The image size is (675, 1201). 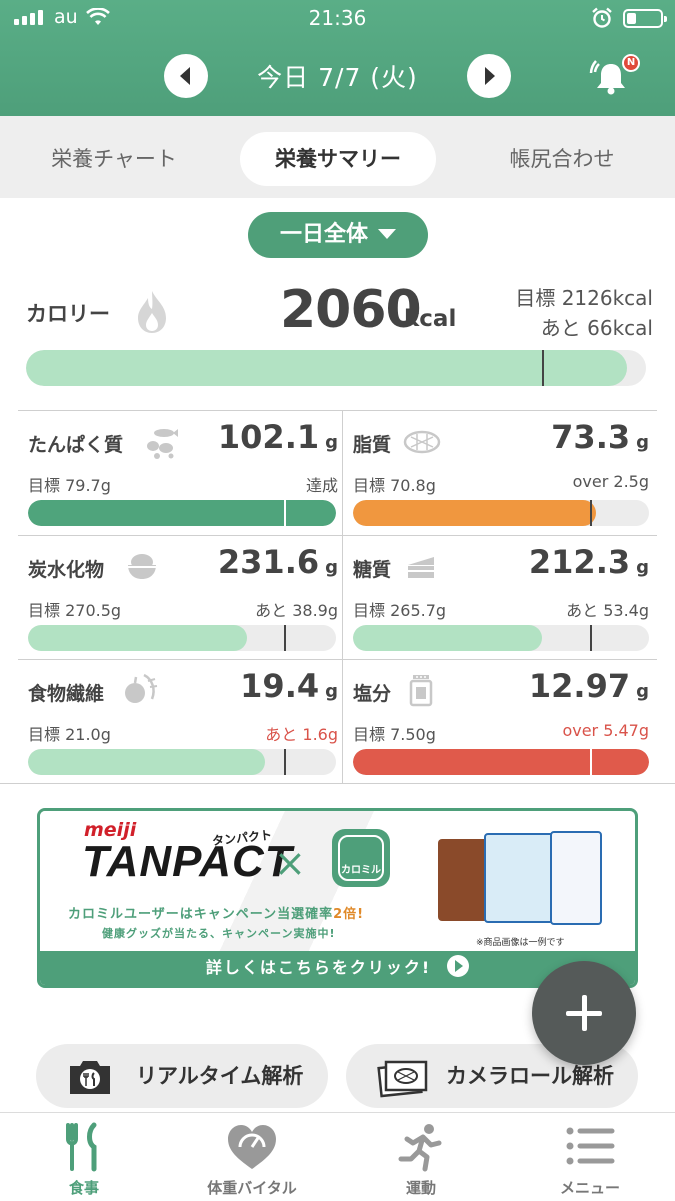 I want to click on nutrient-value-wrap: 212.3 g, so click(x=589, y=562).